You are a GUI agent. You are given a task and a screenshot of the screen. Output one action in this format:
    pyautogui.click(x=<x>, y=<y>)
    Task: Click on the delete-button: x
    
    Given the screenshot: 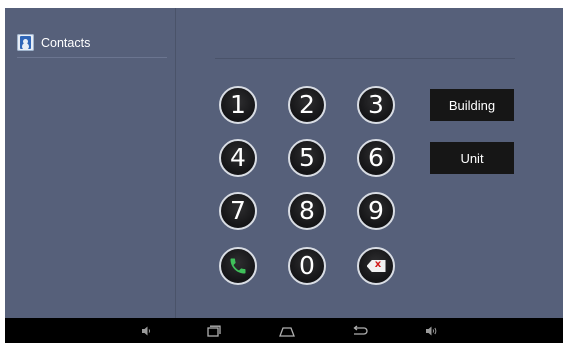 What is the action you would take?
    pyautogui.click(x=376, y=266)
    